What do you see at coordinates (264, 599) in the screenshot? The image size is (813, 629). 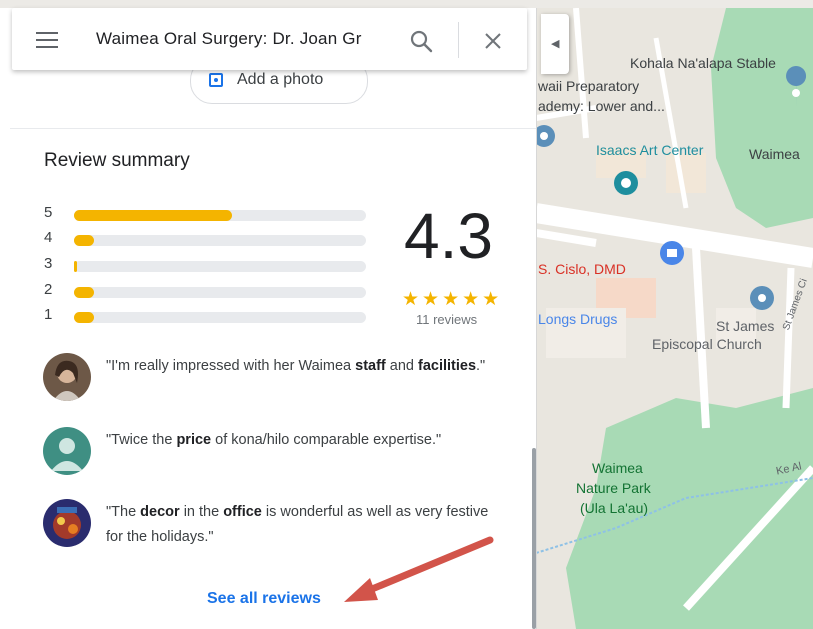 I see `see-all-reviews-link: See all reviews` at bounding box center [264, 599].